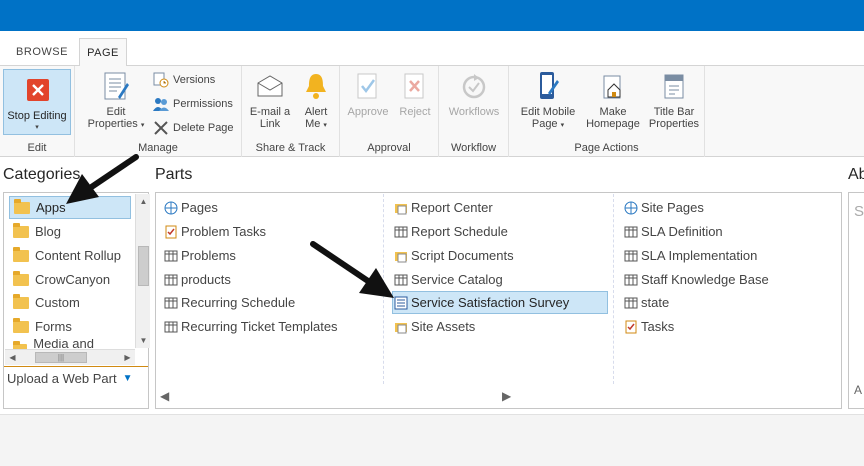 Image resolution: width=864 pixels, height=466 pixels. I want to click on group-approval: Approve Reject Approval, so click(389, 111).